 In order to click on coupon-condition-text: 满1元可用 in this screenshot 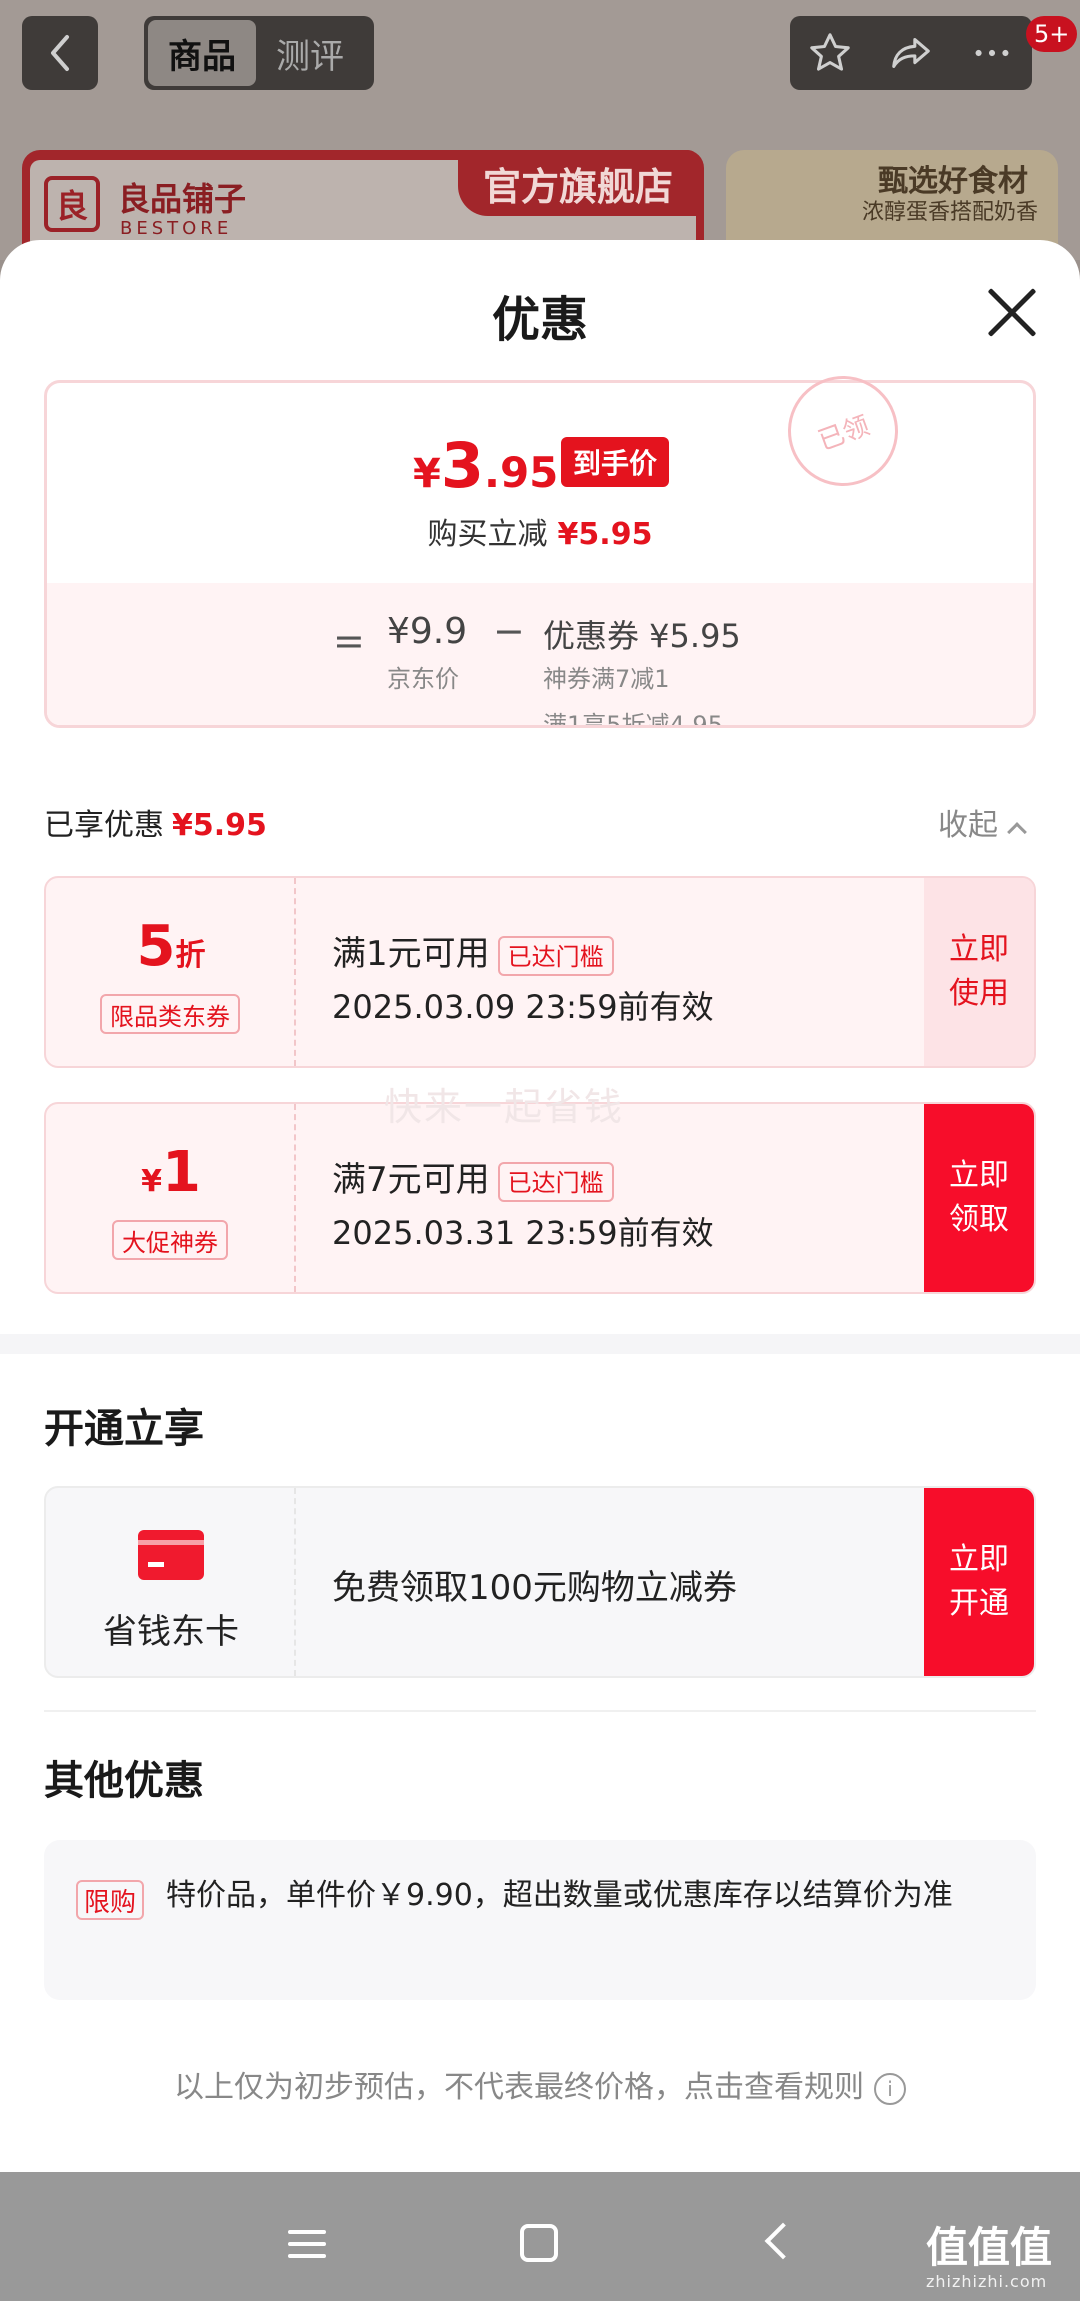, I will do `click(411, 954)`.